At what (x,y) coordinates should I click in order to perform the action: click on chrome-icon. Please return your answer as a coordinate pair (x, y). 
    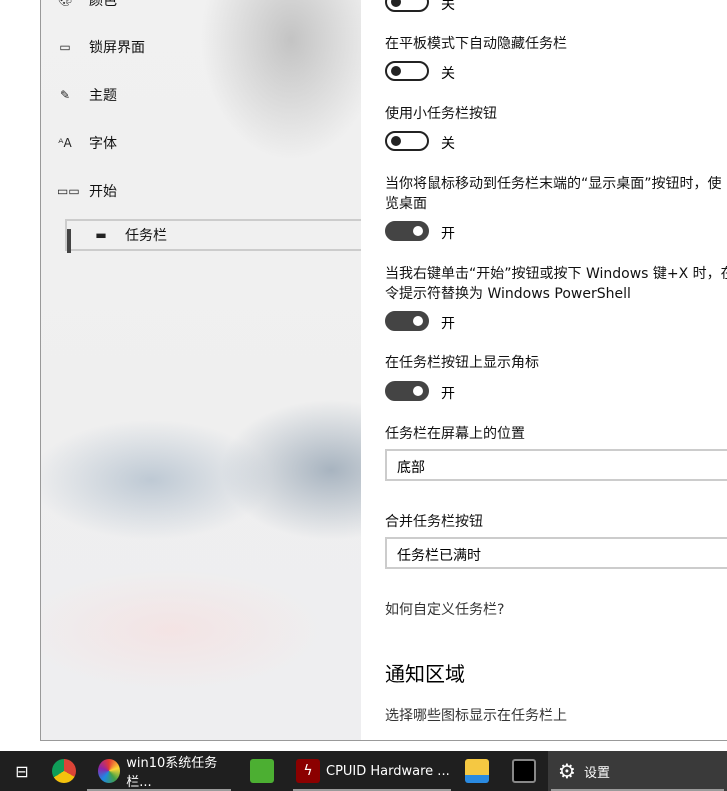
    Looking at the image, I should click on (64, 771).